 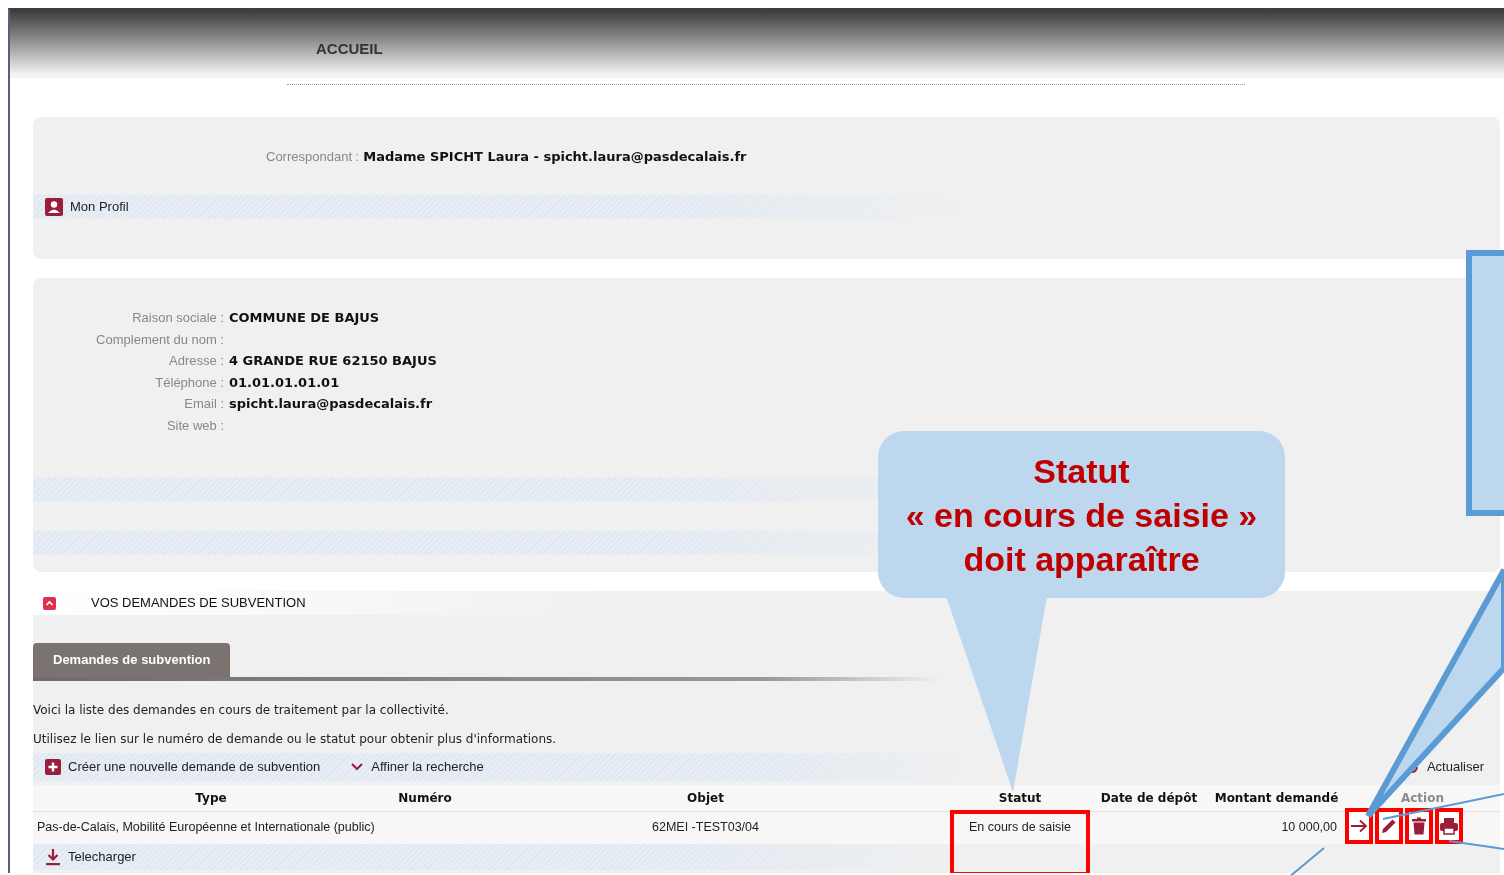 What do you see at coordinates (87, 206) in the screenshot?
I see `profile-link: Mon Profil` at bounding box center [87, 206].